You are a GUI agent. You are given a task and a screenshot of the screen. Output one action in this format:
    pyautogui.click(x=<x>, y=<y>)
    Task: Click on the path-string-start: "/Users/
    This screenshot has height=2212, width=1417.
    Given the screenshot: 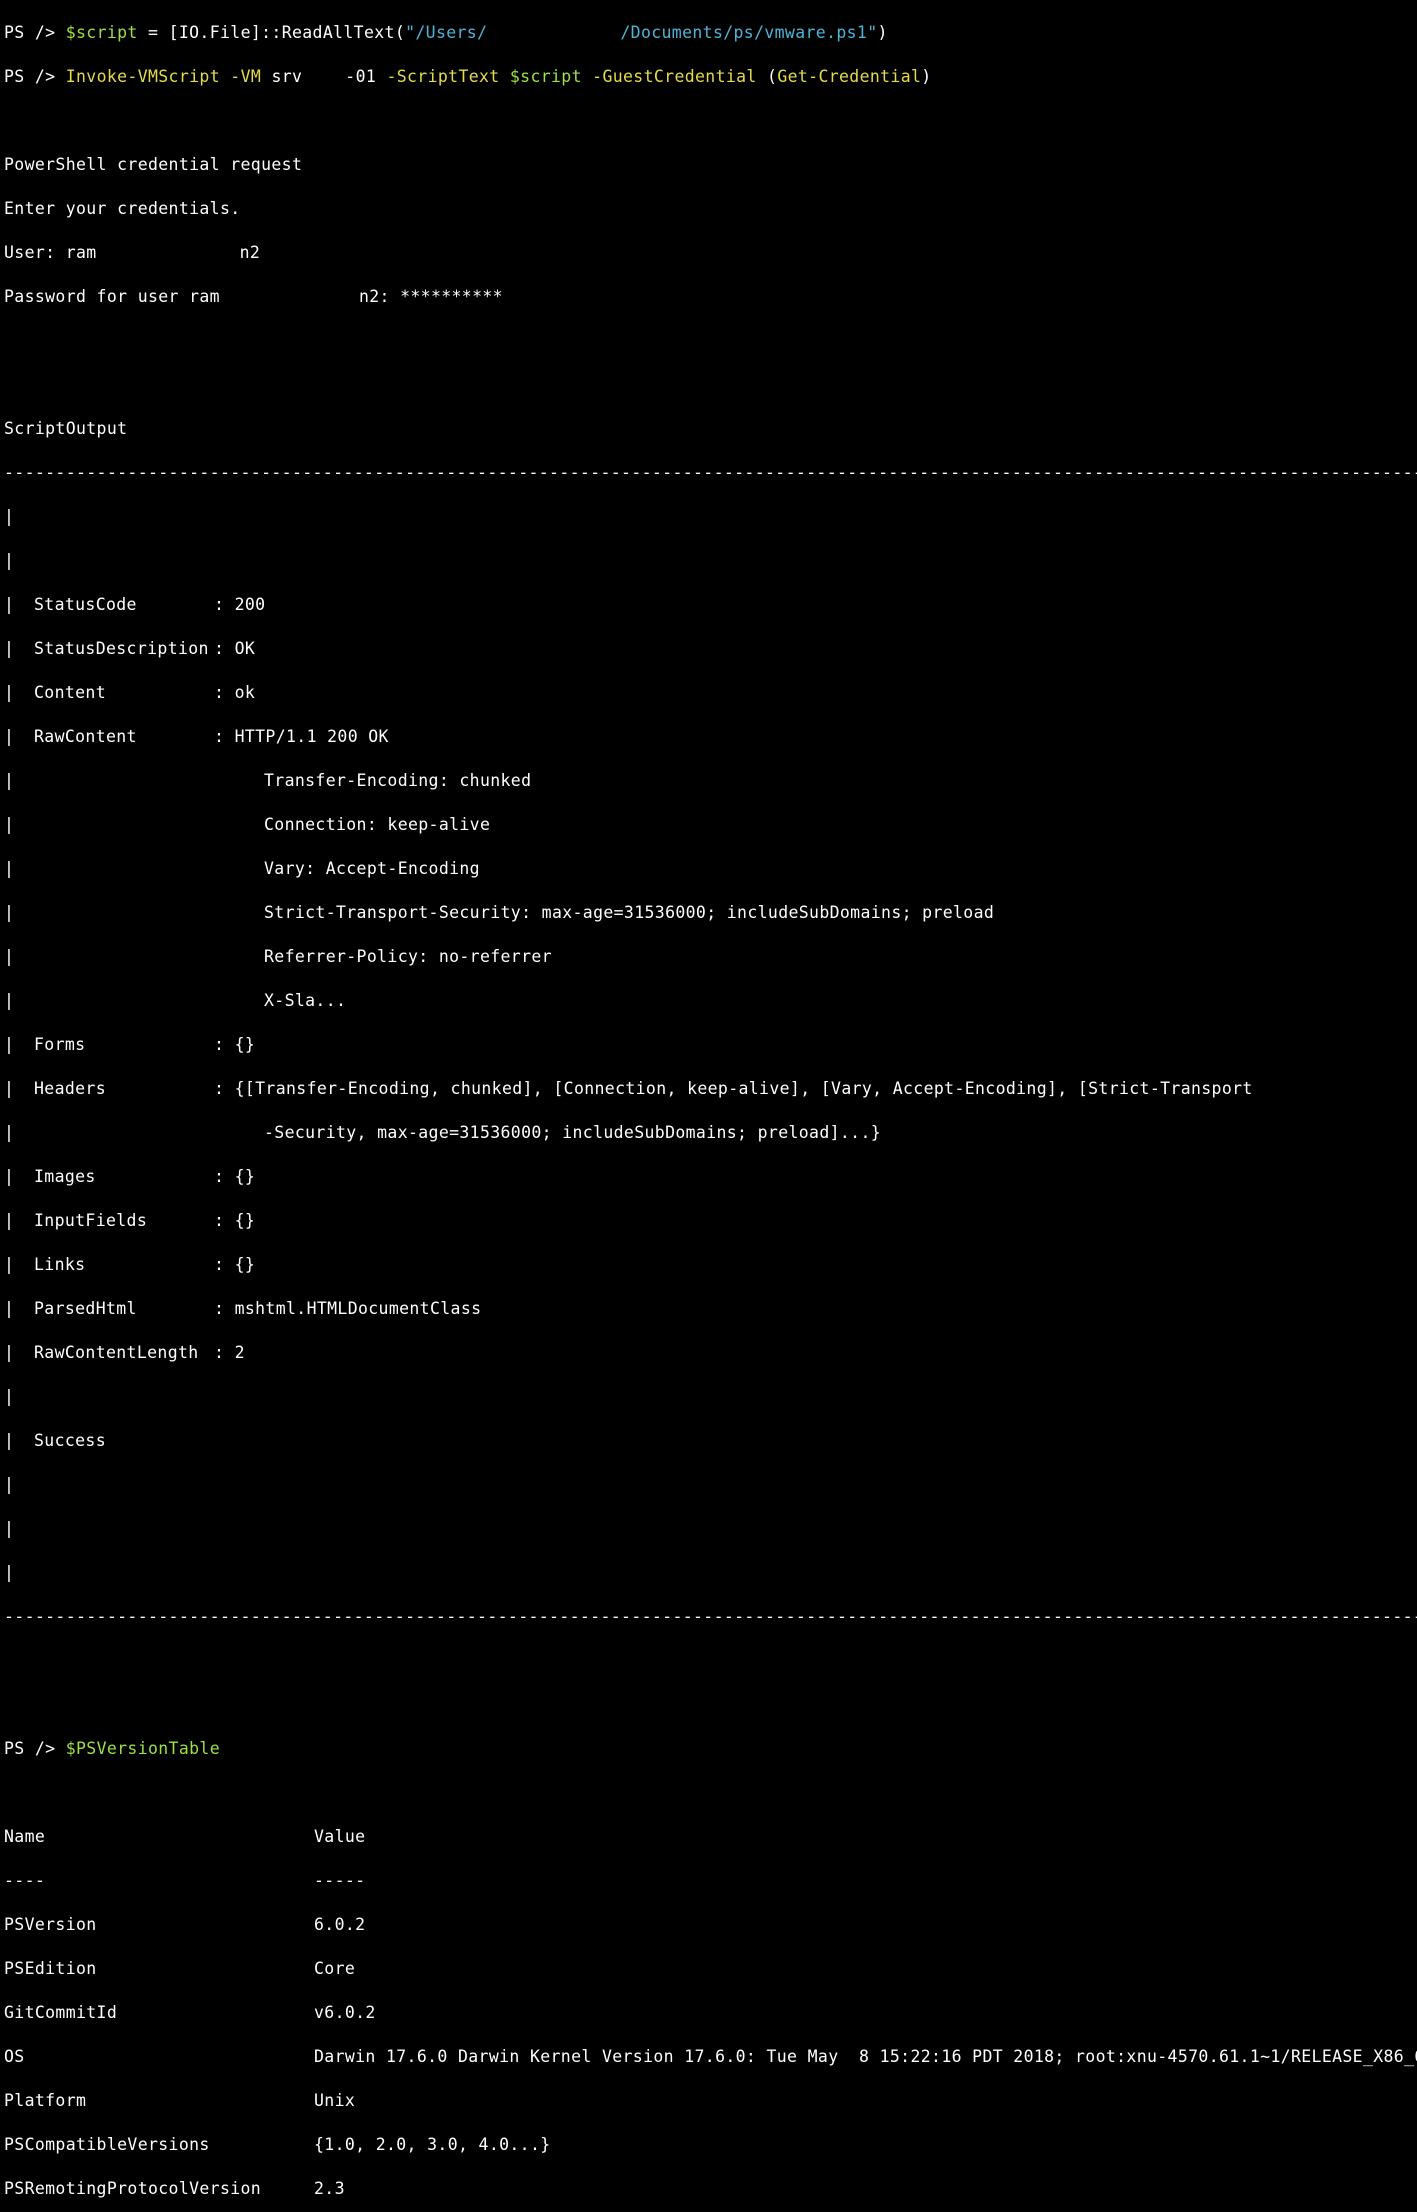 What is the action you would take?
    pyautogui.click(x=446, y=32)
    